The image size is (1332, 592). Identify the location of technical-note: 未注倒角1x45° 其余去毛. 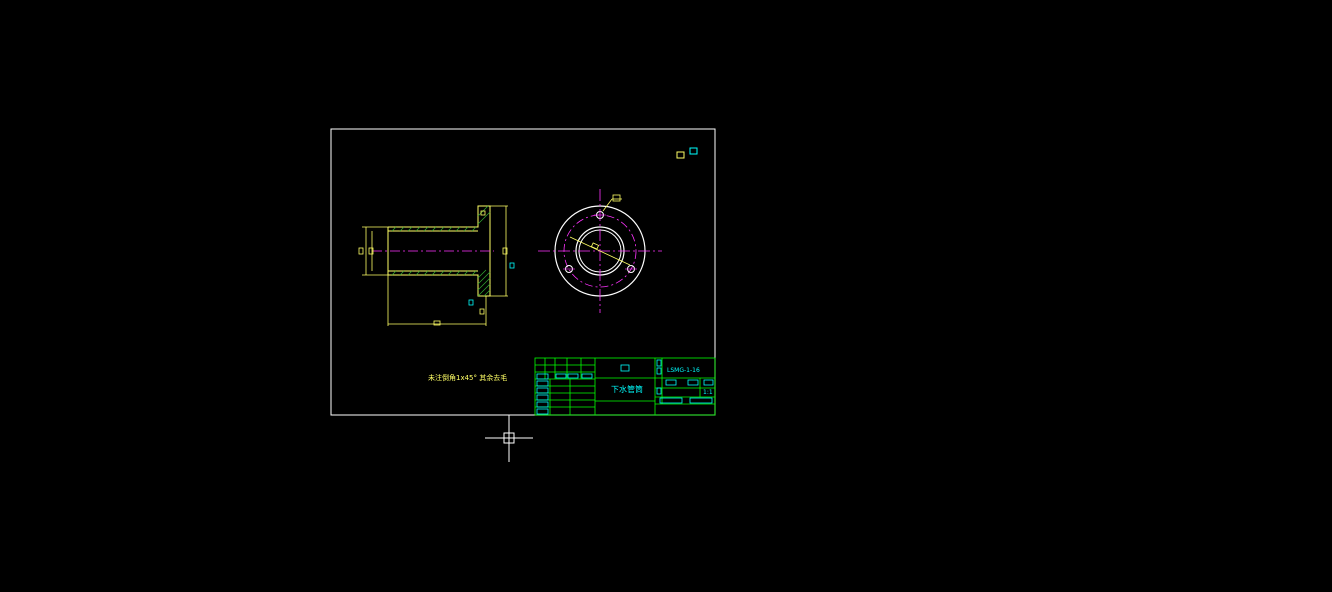
(467, 377).